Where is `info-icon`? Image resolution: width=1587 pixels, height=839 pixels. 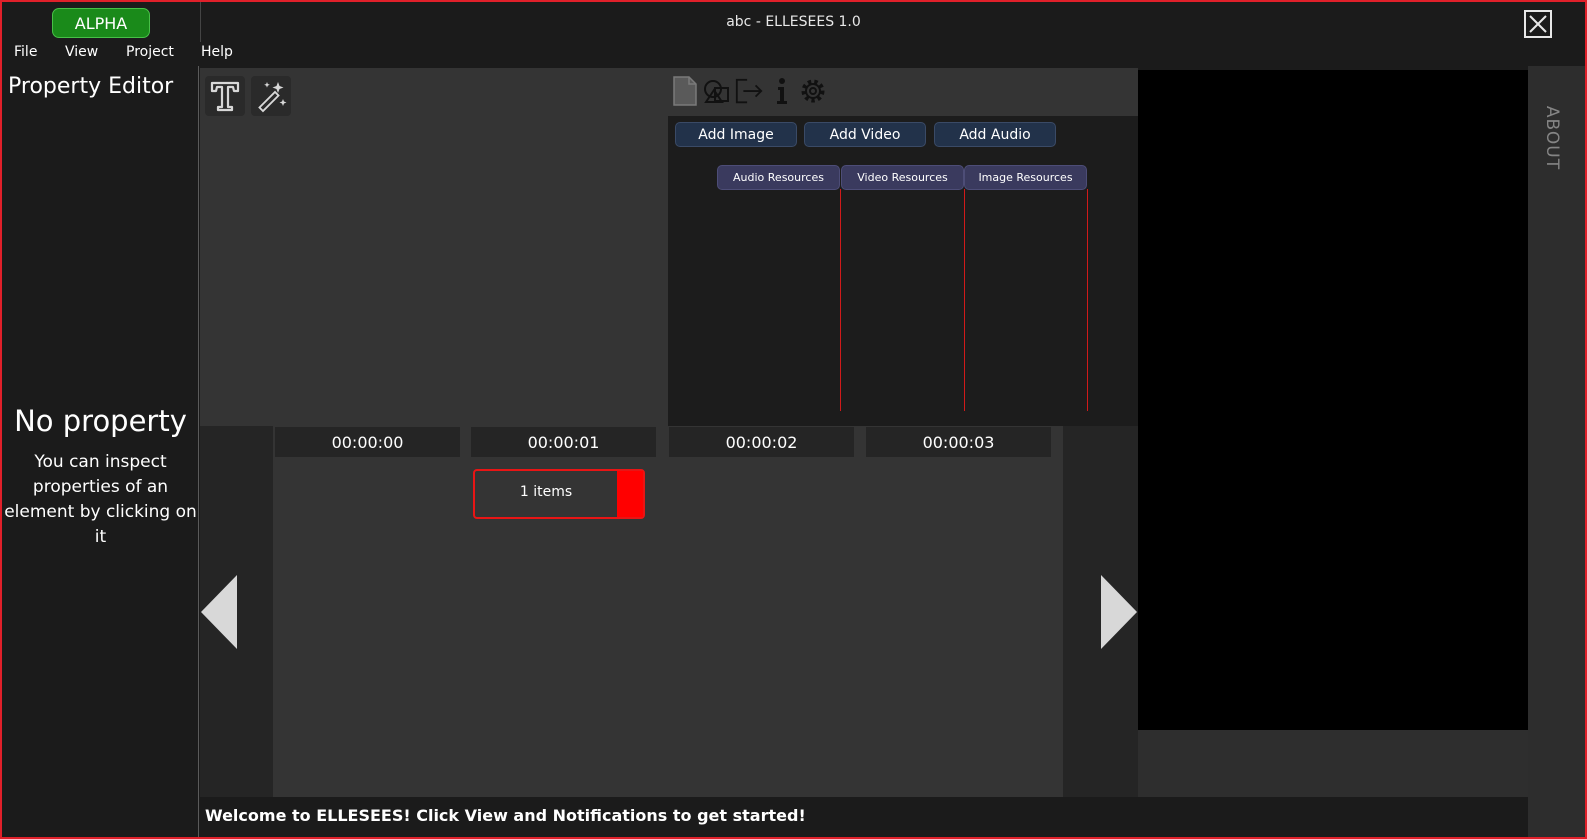
info-icon is located at coordinates (782, 91).